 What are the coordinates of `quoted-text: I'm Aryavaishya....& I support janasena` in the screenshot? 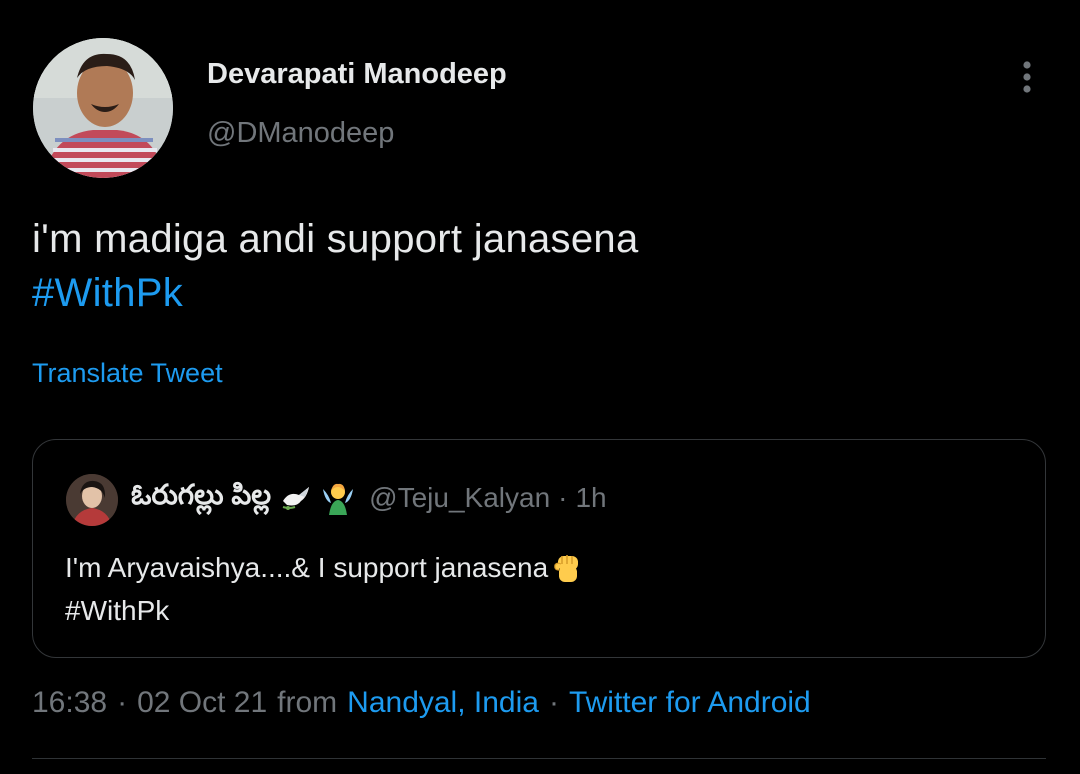 It's located at (307, 567).